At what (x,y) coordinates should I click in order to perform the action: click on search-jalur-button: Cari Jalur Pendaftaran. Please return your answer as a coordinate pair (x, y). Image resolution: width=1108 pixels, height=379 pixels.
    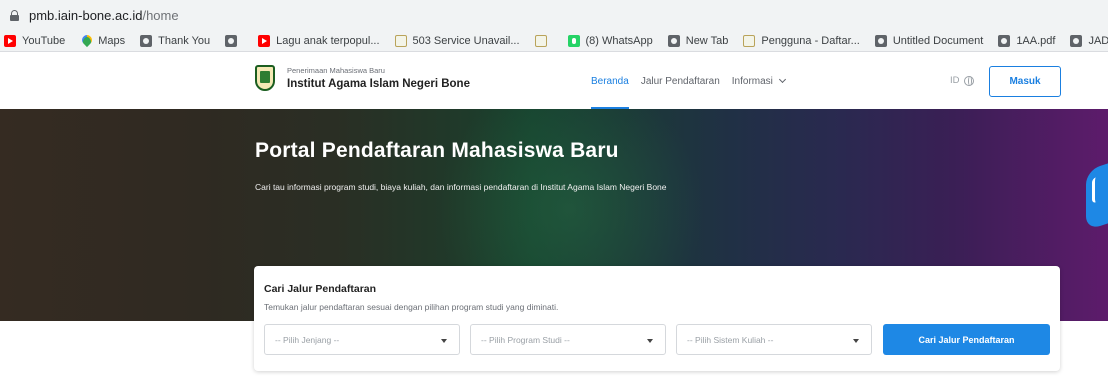
    Looking at the image, I should click on (966, 339).